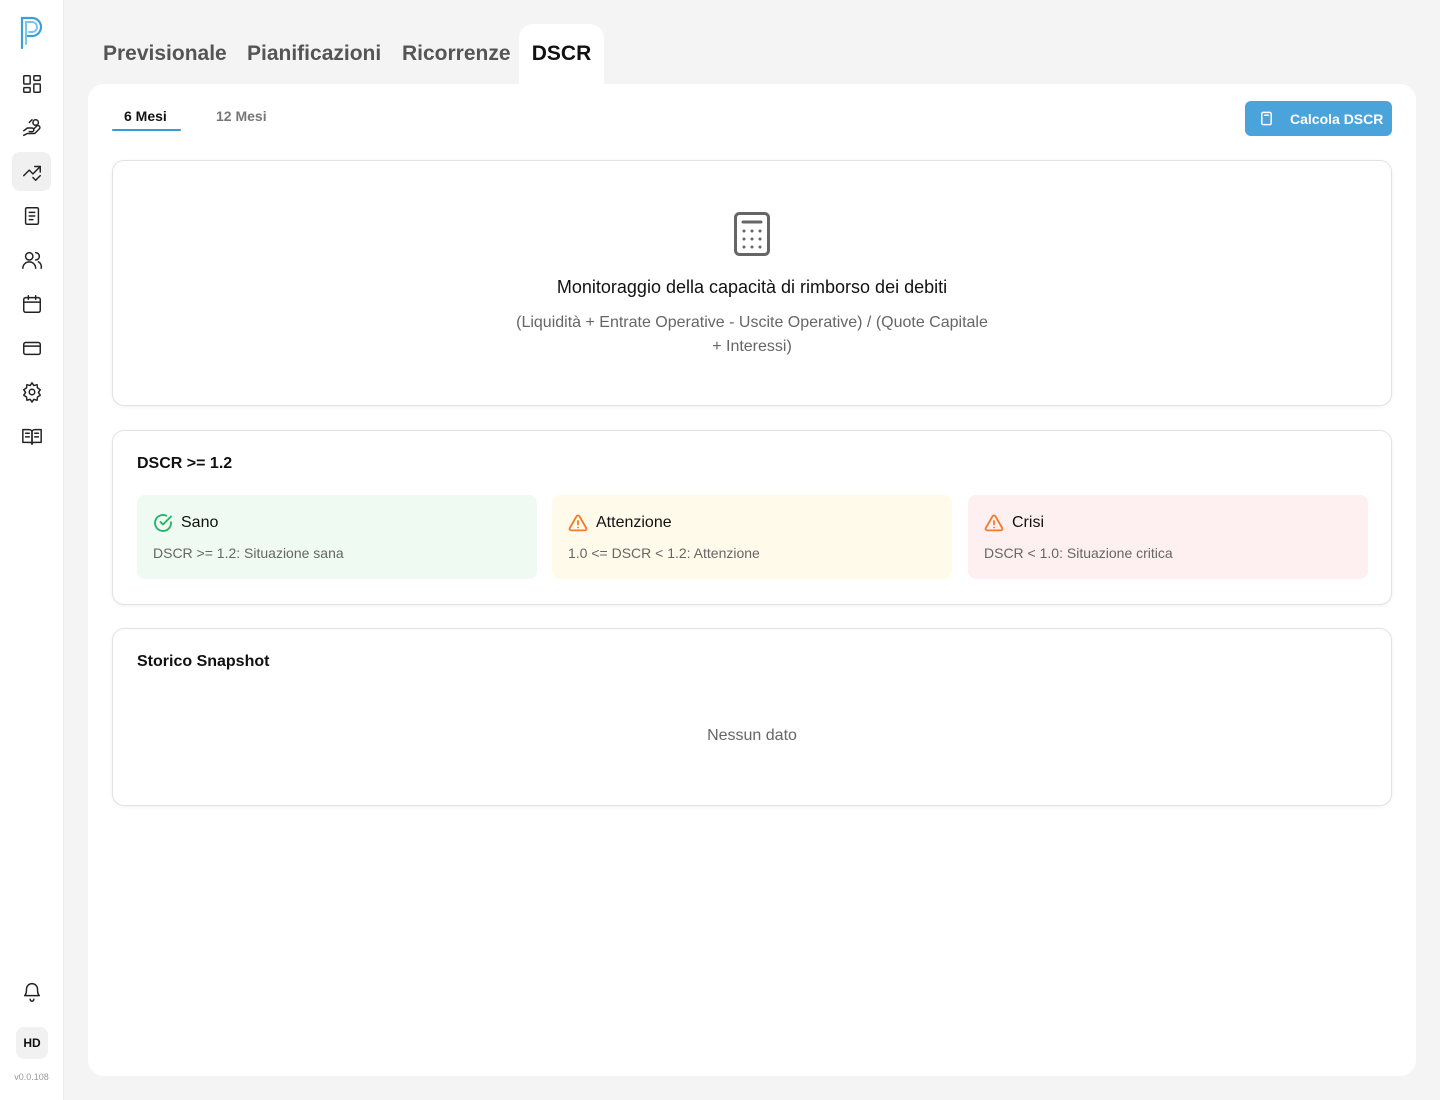 This screenshot has height=1100, width=1440. I want to click on sidebar-item-settings, so click(31, 391).